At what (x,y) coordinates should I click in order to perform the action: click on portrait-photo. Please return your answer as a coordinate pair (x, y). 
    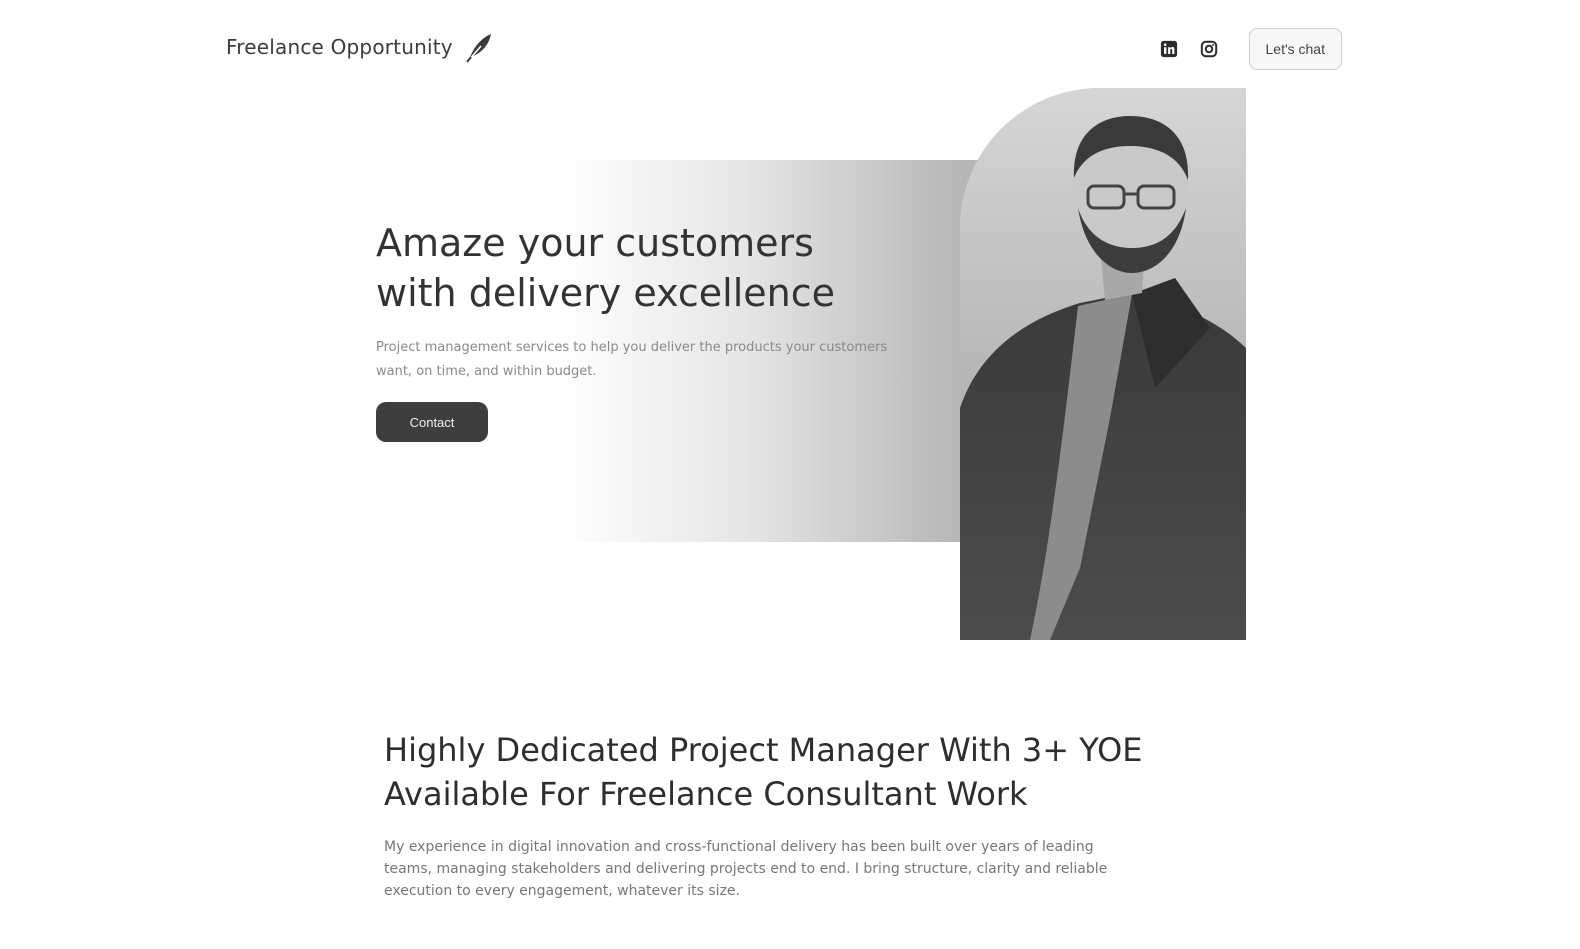
    Looking at the image, I should click on (1103, 364).